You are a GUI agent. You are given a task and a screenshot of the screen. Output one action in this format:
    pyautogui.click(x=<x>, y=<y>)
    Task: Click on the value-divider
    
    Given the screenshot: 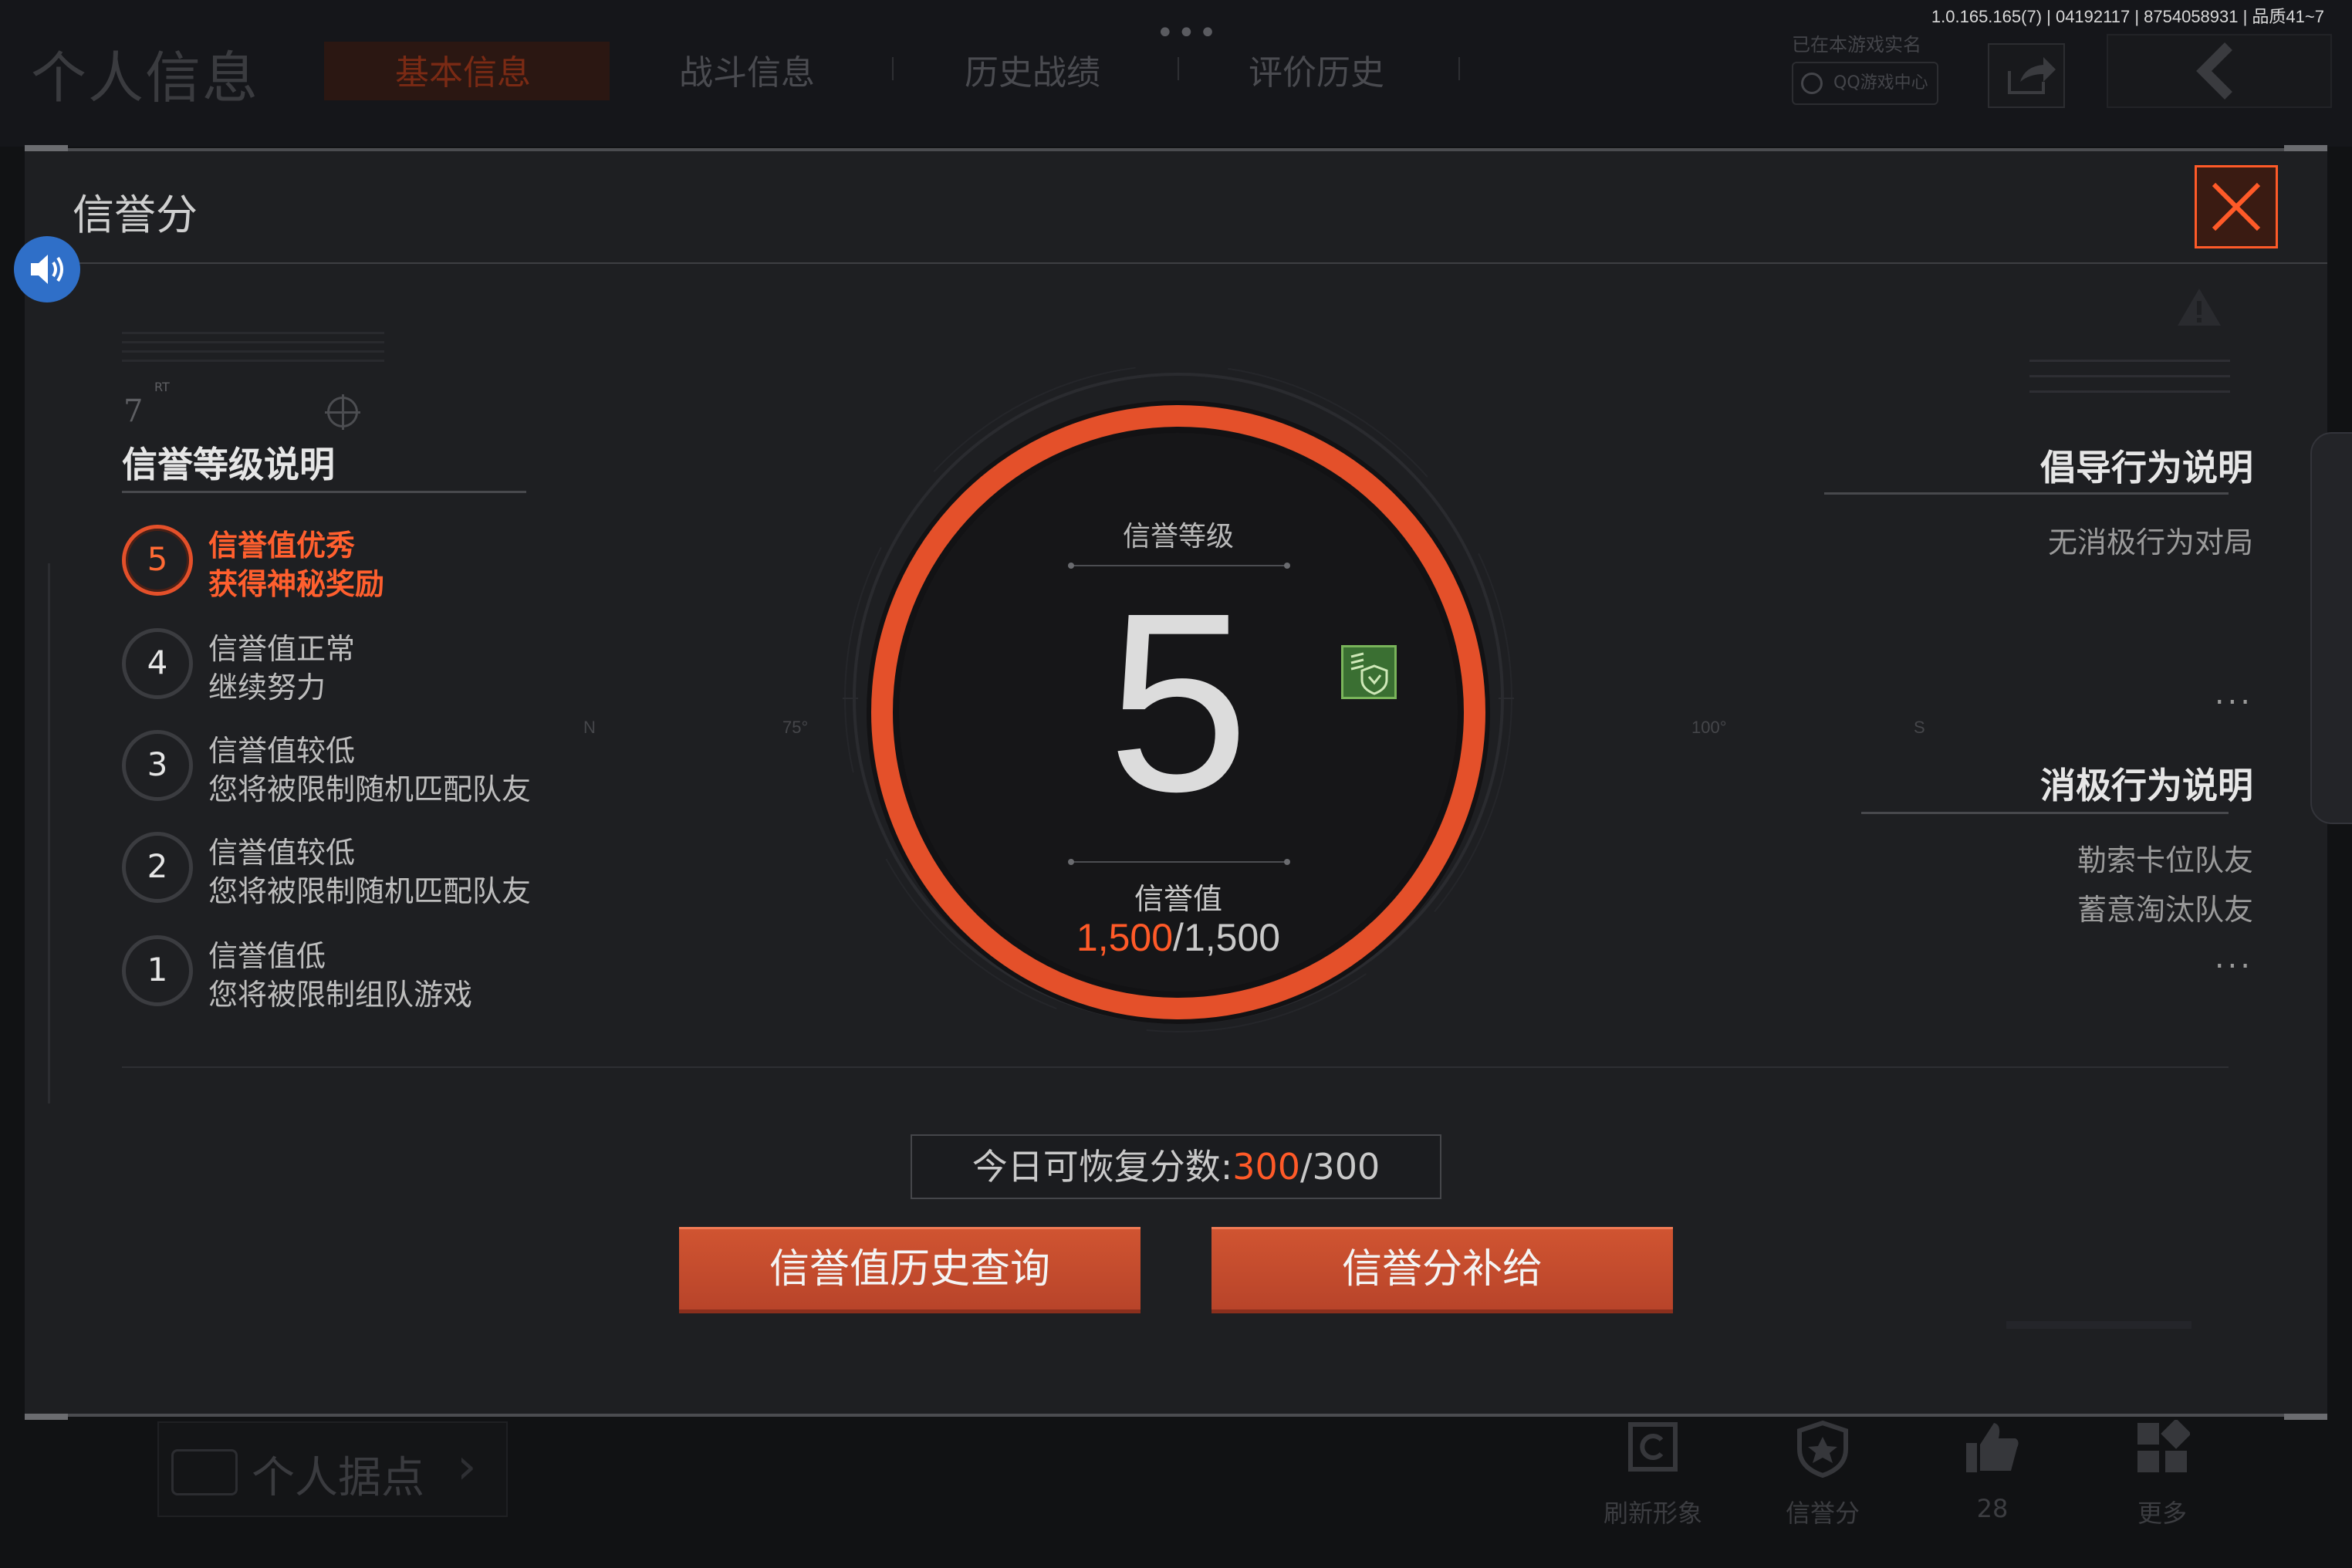 What is the action you would take?
    pyautogui.click(x=1179, y=862)
    